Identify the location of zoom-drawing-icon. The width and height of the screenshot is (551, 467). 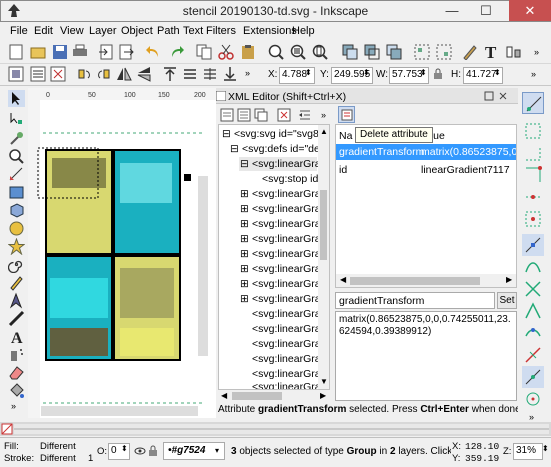
(298, 52).